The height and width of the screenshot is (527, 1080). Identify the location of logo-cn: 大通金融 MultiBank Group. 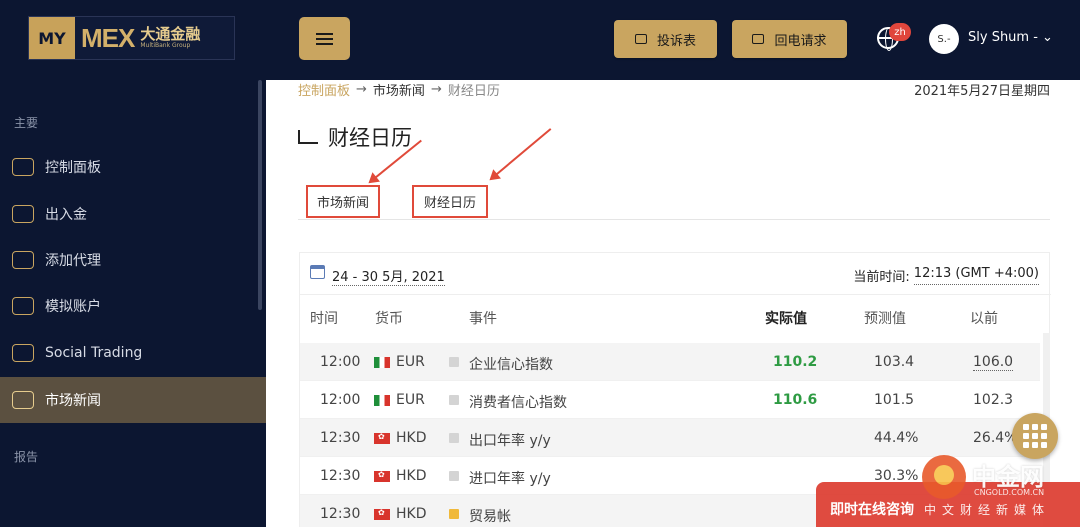
(167, 38).